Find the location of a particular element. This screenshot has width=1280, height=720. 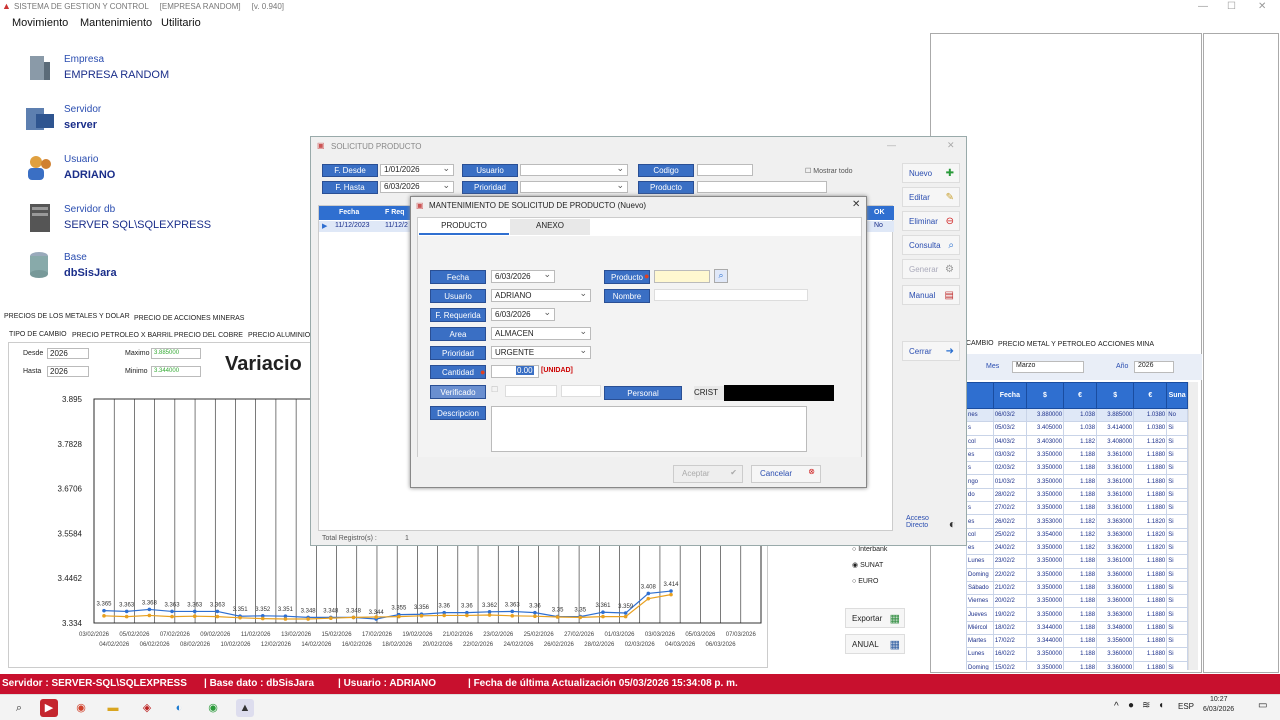

manual-button: Manual ▤ is located at coordinates (931, 295).